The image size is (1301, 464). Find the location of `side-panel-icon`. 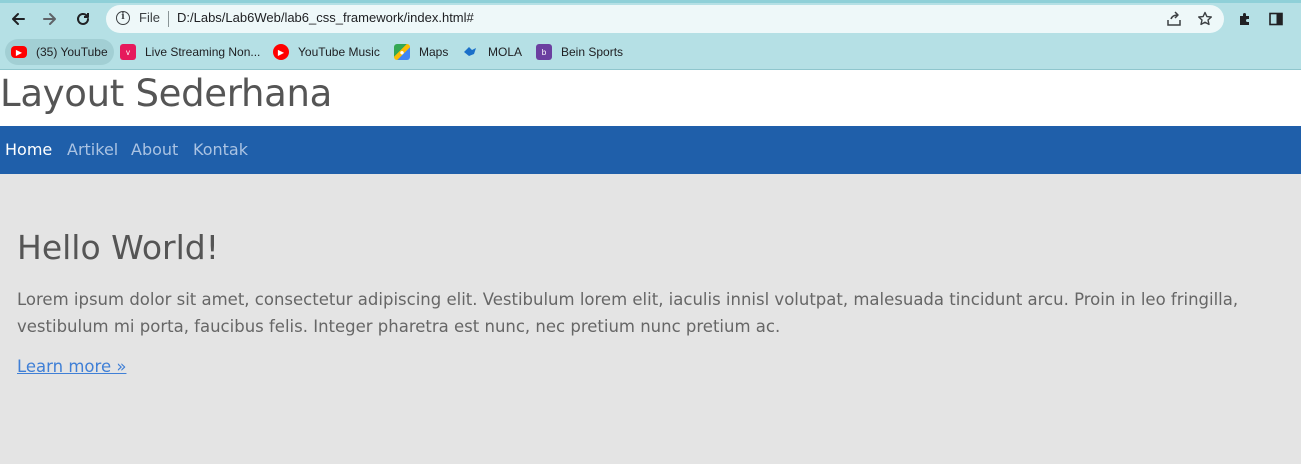

side-panel-icon is located at coordinates (1276, 19).